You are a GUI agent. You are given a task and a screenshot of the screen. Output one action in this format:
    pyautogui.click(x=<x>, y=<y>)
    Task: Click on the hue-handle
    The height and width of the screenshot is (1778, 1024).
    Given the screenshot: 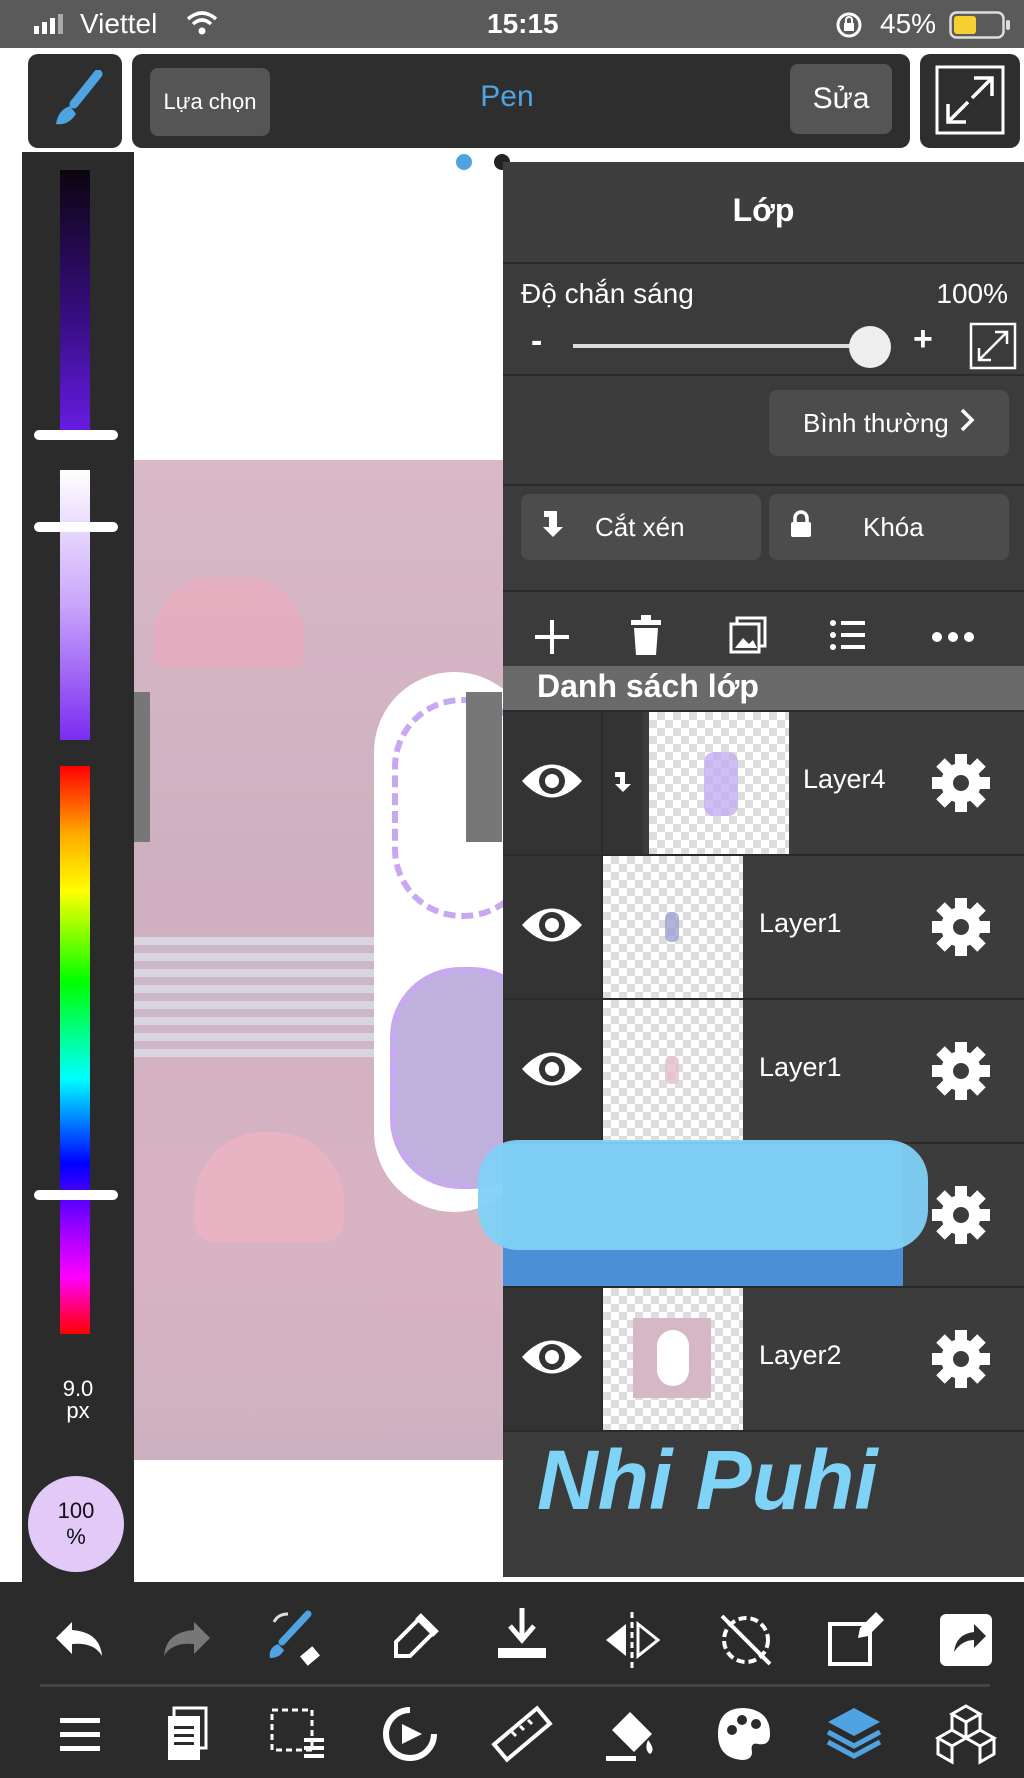 What is the action you would take?
    pyautogui.click(x=76, y=1195)
    